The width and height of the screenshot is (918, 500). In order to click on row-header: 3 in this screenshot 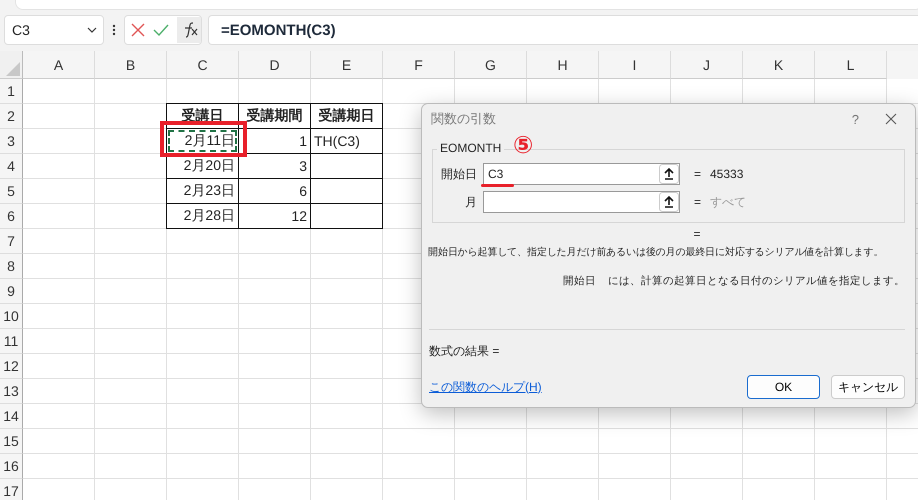, I will do `click(11, 141)`.